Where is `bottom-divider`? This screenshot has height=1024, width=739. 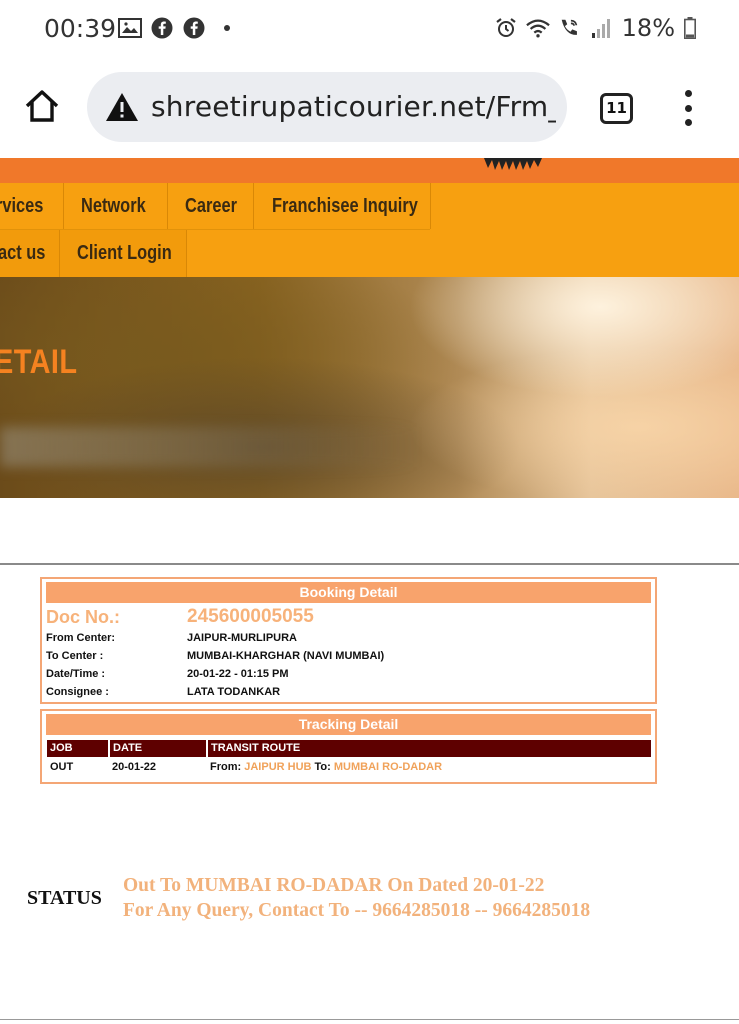 bottom-divider is located at coordinates (369, 1019).